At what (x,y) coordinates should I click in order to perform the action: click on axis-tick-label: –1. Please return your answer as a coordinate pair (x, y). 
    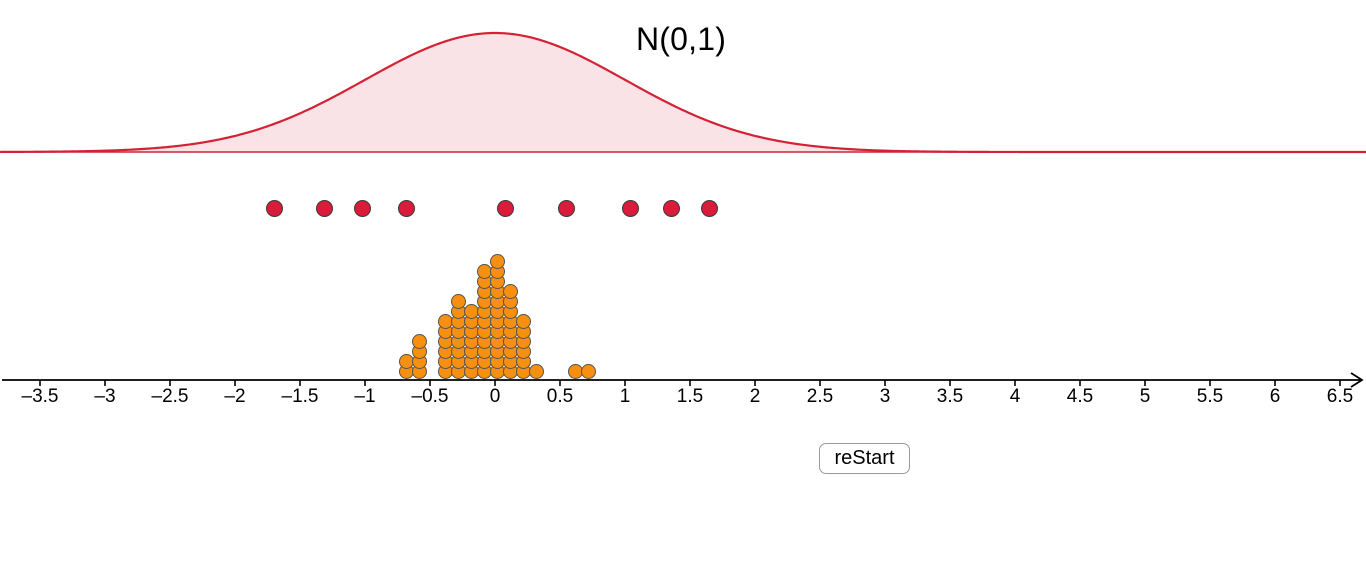
    Looking at the image, I should click on (365, 396).